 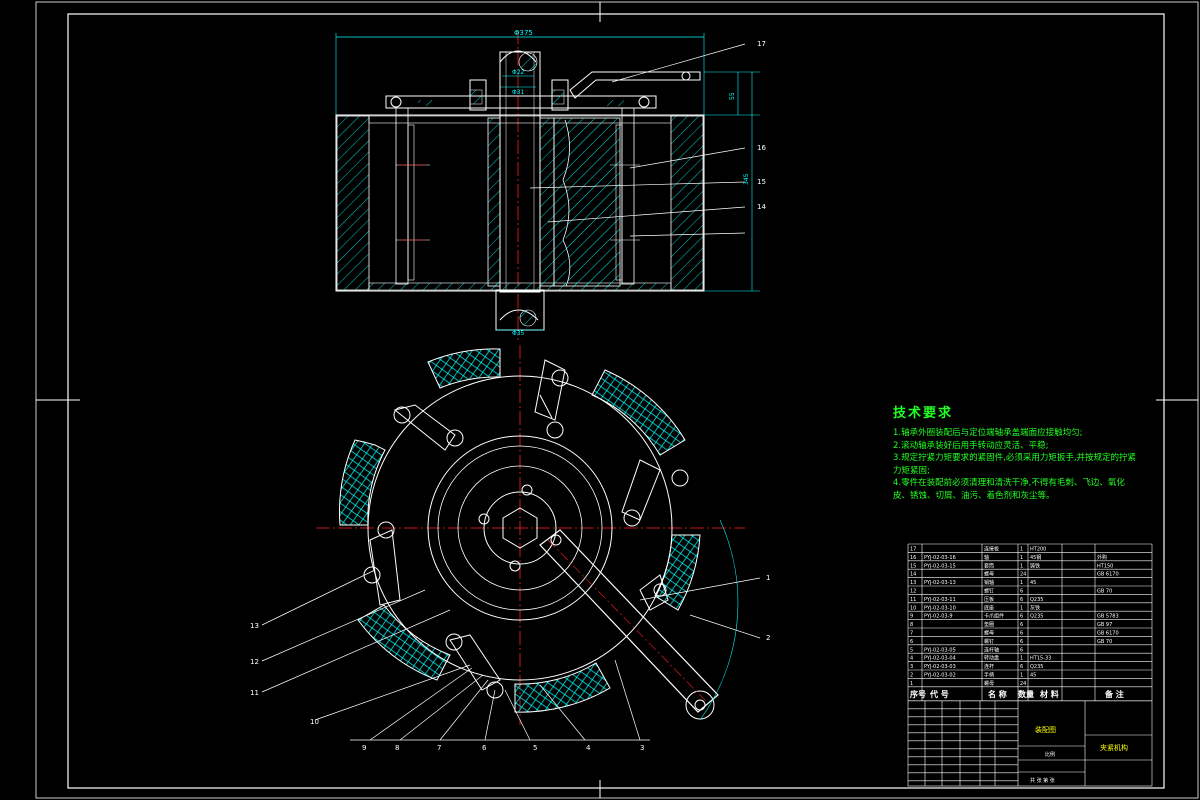 What do you see at coordinates (939, 694) in the screenshot?
I see `bom-header-cell: 代 号` at bounding box center [939, 694].